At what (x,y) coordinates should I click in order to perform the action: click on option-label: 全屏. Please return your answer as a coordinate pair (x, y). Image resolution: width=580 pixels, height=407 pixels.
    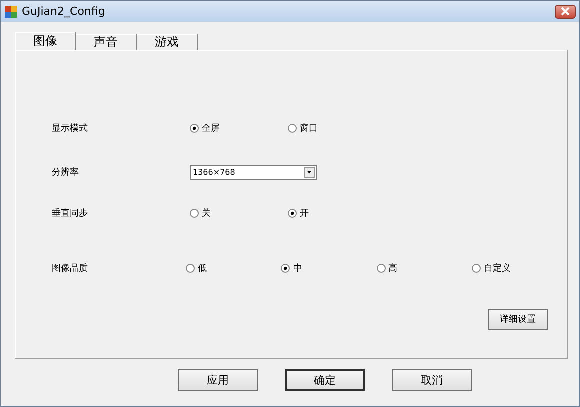
    Looking at the image, I should click on (211, 128).